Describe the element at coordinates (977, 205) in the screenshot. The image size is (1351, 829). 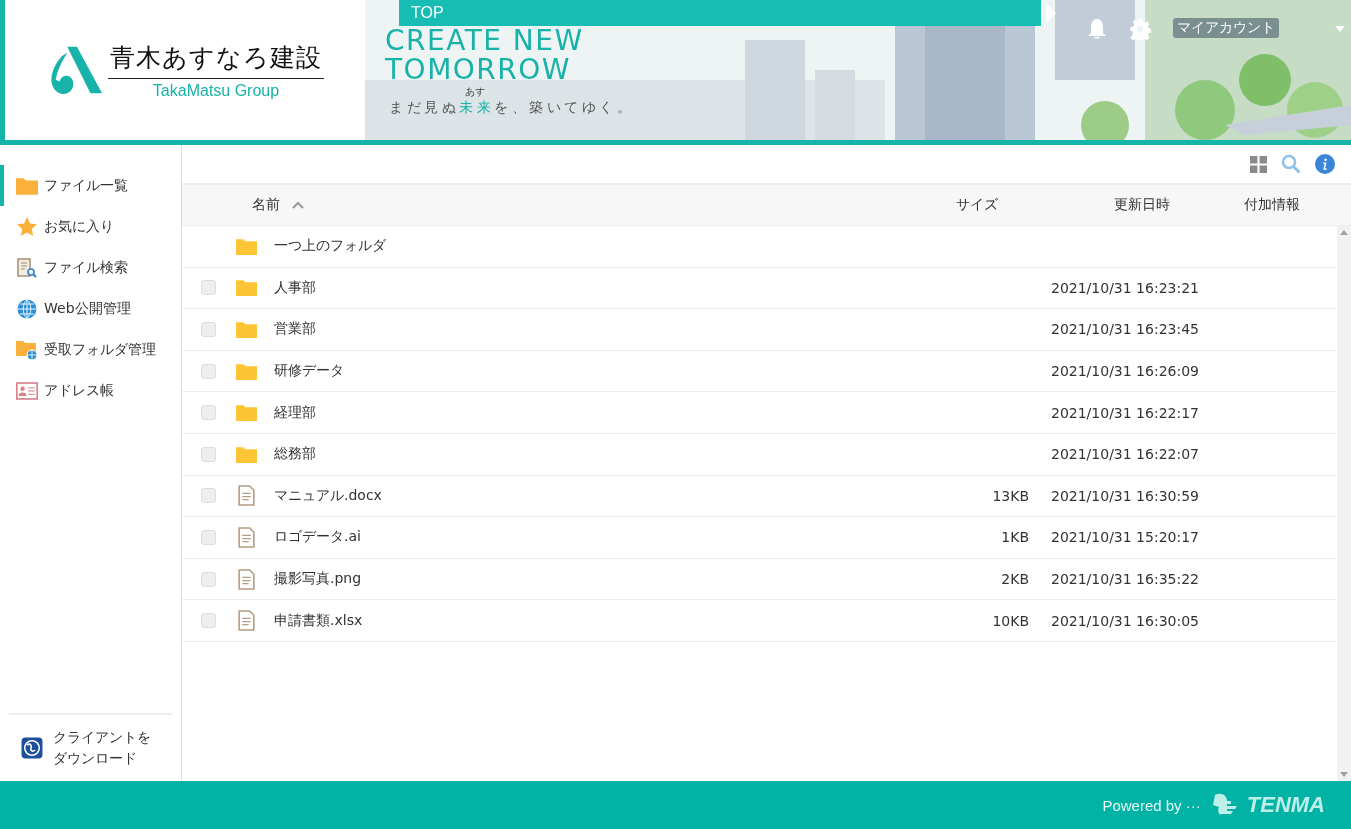
I see `column-header: サイズ` at that location.